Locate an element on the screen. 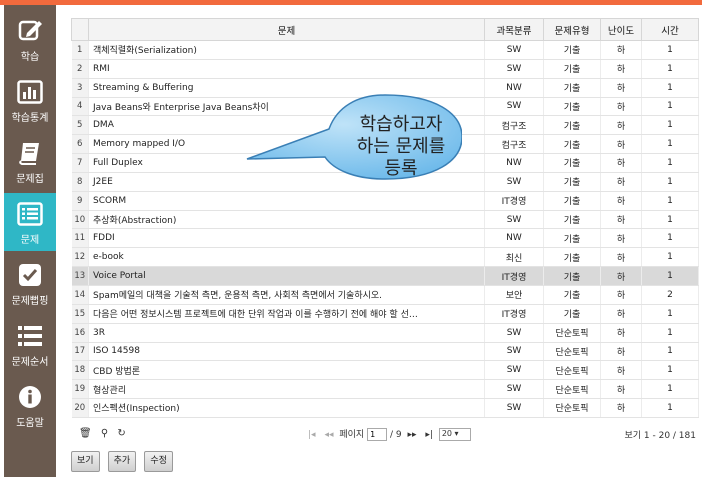 Image resolution: width=702 pixels, height=477 pixels. table-row: 19 형상관리 SW 단순토픽 하 1 is located at coordinates (385, 389).